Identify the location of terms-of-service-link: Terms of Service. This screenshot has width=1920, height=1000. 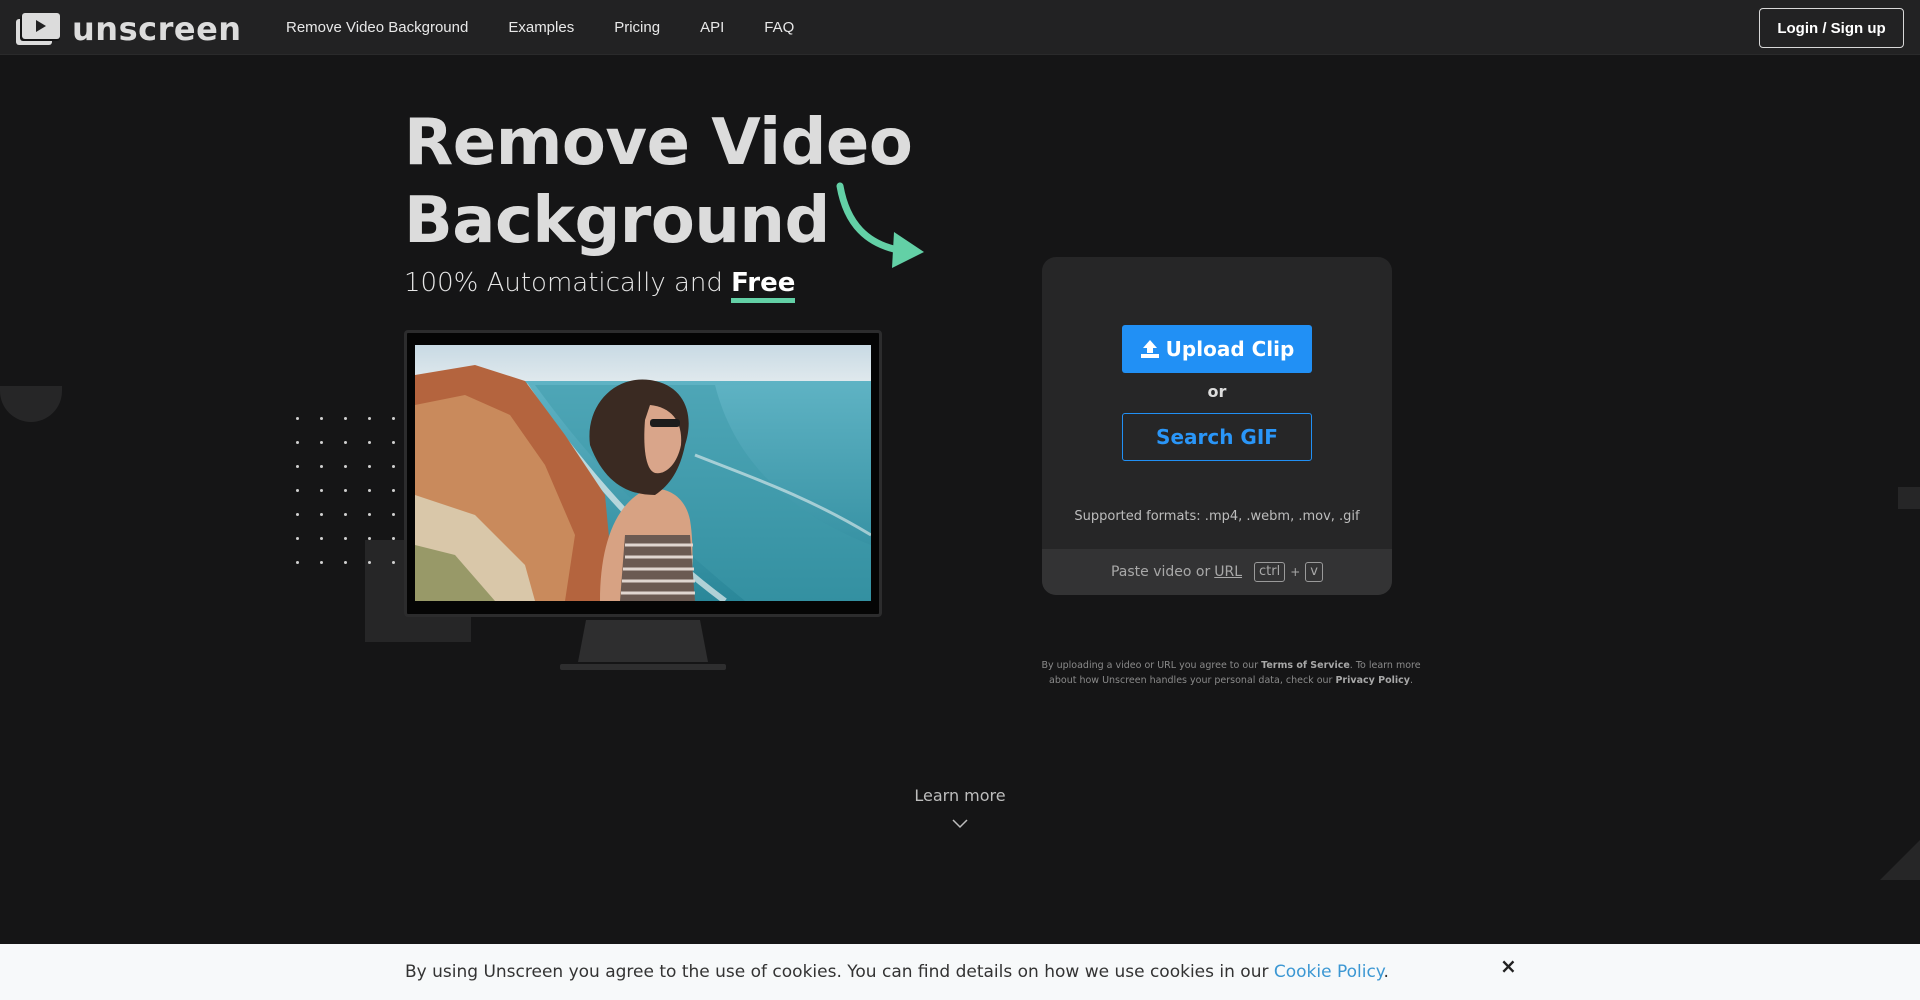
(1305, 665).